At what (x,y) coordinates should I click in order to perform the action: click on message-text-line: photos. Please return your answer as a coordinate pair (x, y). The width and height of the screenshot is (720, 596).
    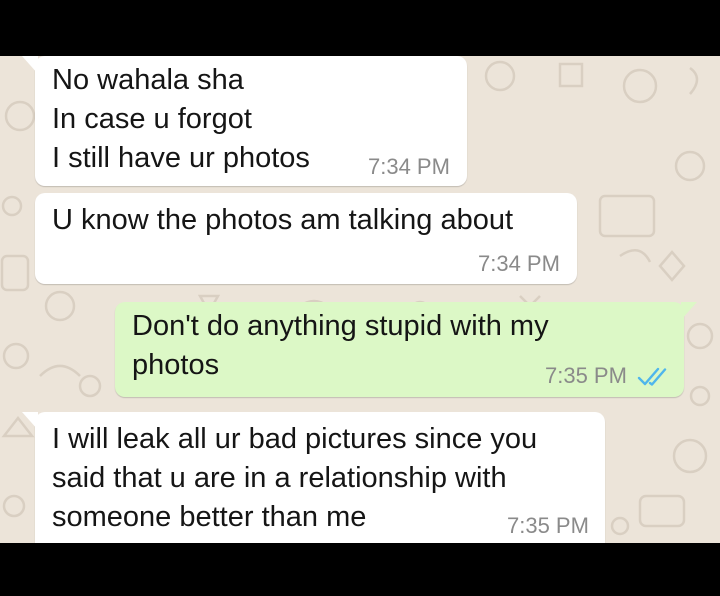
    Looking at the image, I should click on (176, 365).